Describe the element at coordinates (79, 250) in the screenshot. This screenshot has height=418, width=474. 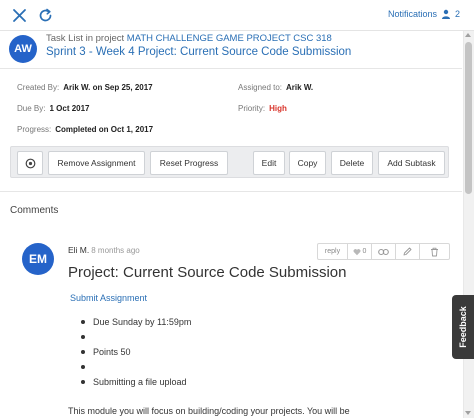
I see `comment-author: Eli M.` at that location.